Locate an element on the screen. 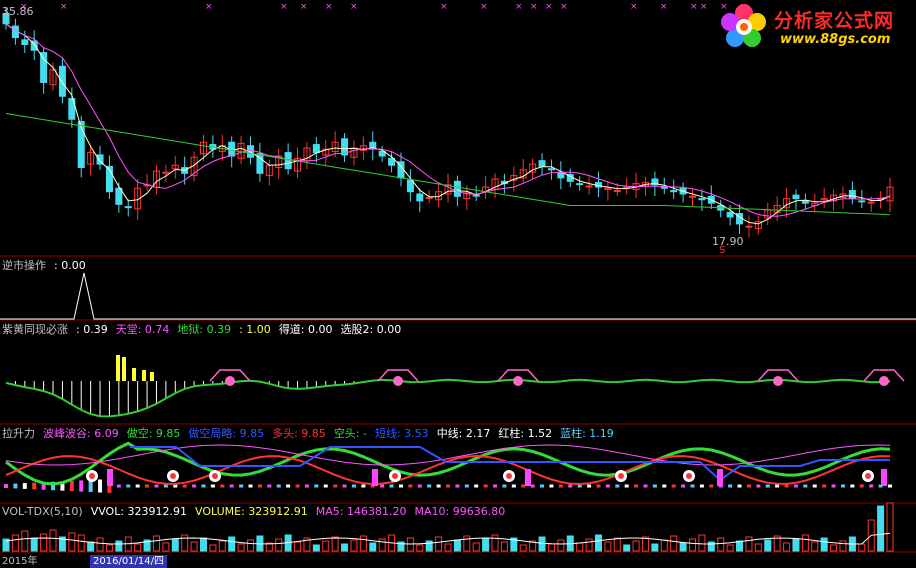 This screenshot has width=916, height=568. top-x-markers: ××××××××××××××××××× is located at coordinates (384, 7).